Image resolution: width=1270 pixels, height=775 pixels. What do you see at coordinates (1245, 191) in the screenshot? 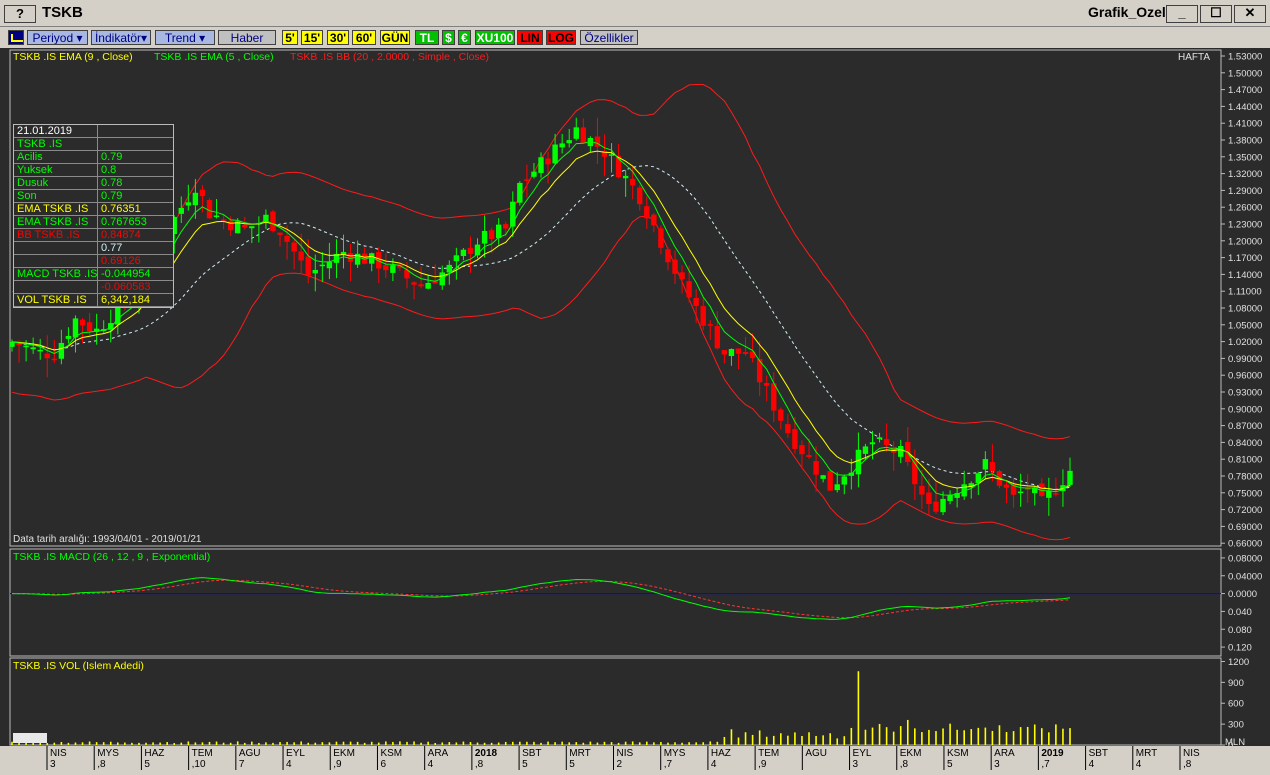
I see `price-tick-label: 1.29000` at bounding box center [1245, 191].